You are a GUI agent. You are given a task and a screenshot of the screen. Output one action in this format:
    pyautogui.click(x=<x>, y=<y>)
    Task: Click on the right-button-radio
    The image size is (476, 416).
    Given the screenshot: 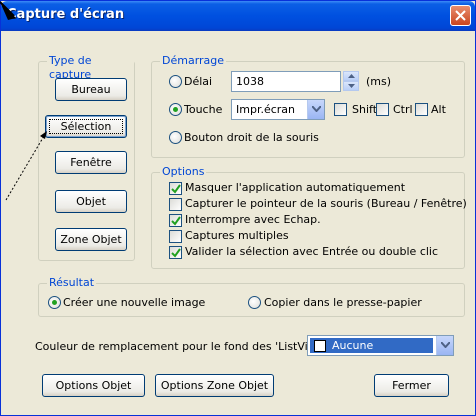 What is the action you would take?
    pyautogui.click(x=175, y=137)
    